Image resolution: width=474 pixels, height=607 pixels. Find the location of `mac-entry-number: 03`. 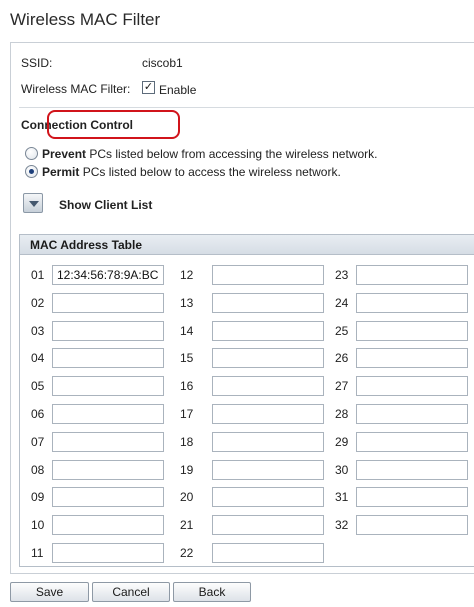

mac-entry-number: 03 is located at coordinates (38, 330).